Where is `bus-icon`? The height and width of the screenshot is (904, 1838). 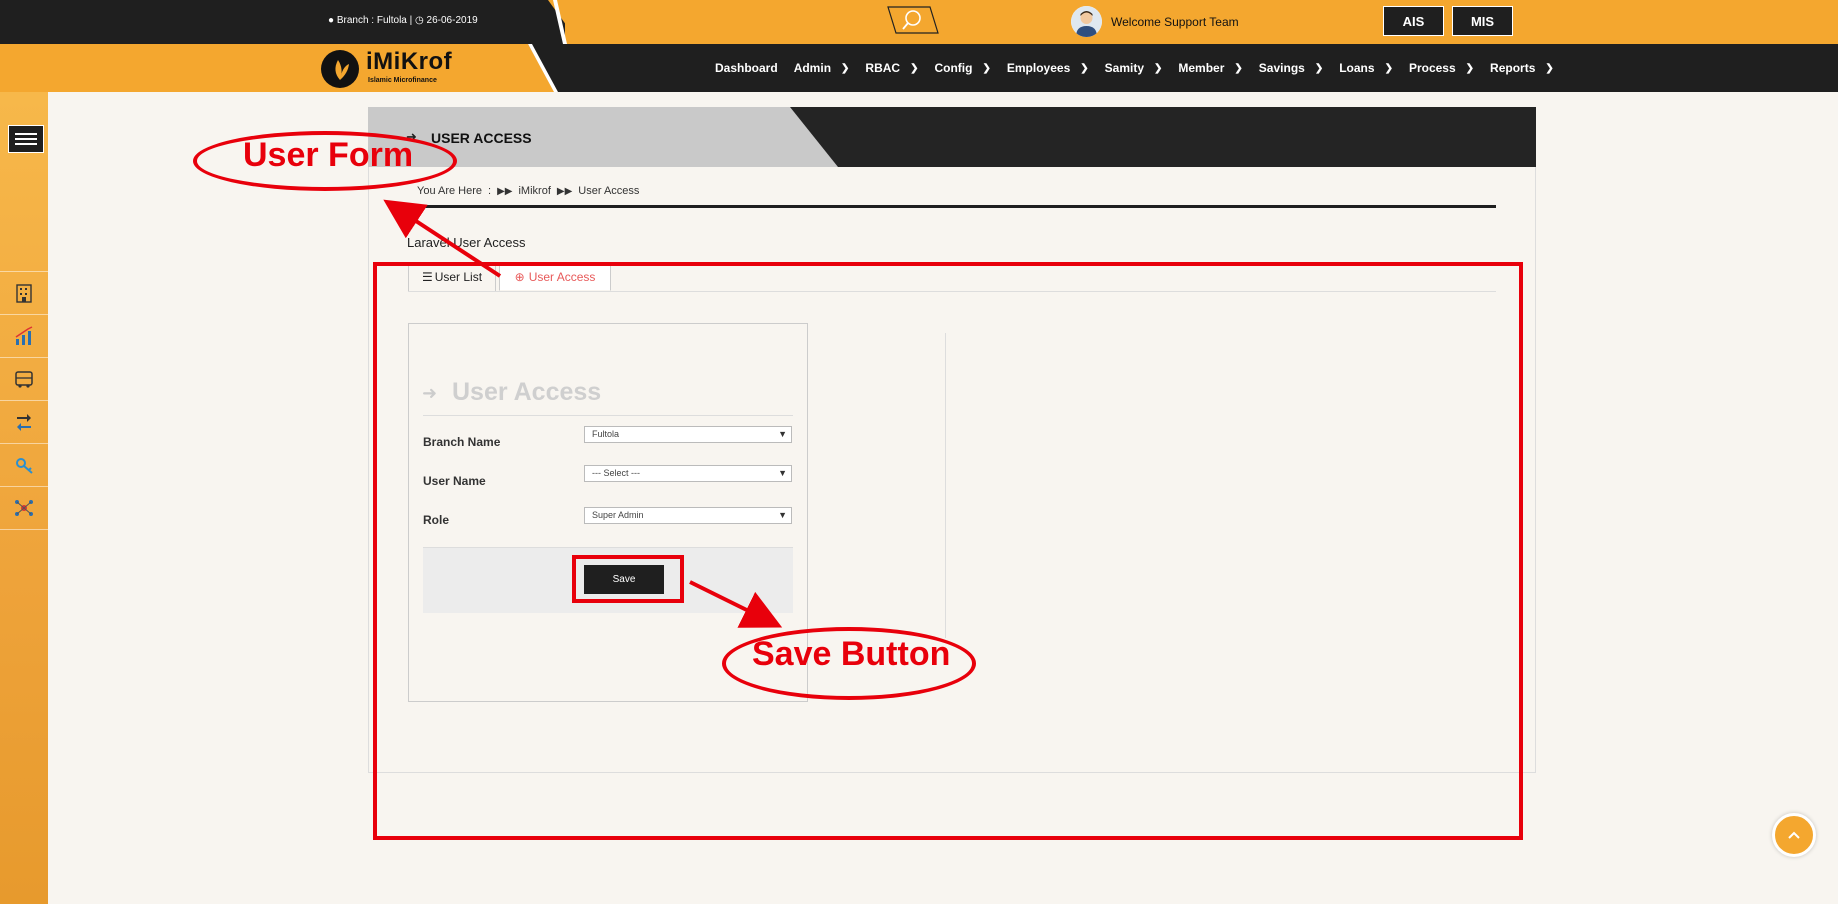 bus-icon is located at coordinates (24, 379).